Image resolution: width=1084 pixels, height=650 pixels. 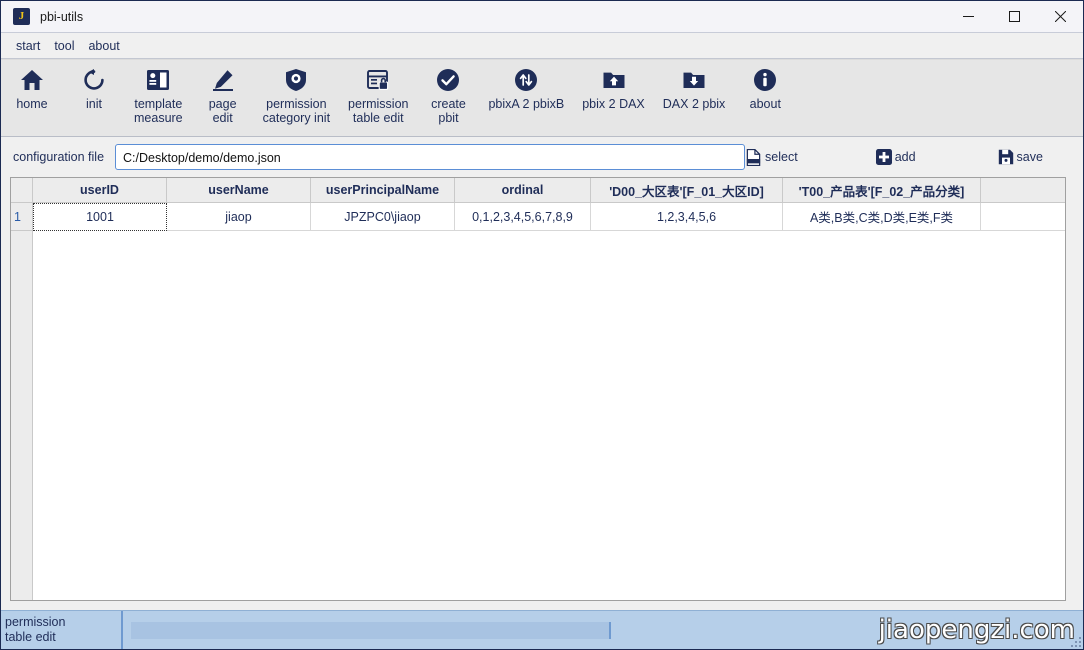 What do you see at coordinates (523, 190) in the screenshot?
I see `column-header-ordinal: ordinal` at bounding box center [523, 190].